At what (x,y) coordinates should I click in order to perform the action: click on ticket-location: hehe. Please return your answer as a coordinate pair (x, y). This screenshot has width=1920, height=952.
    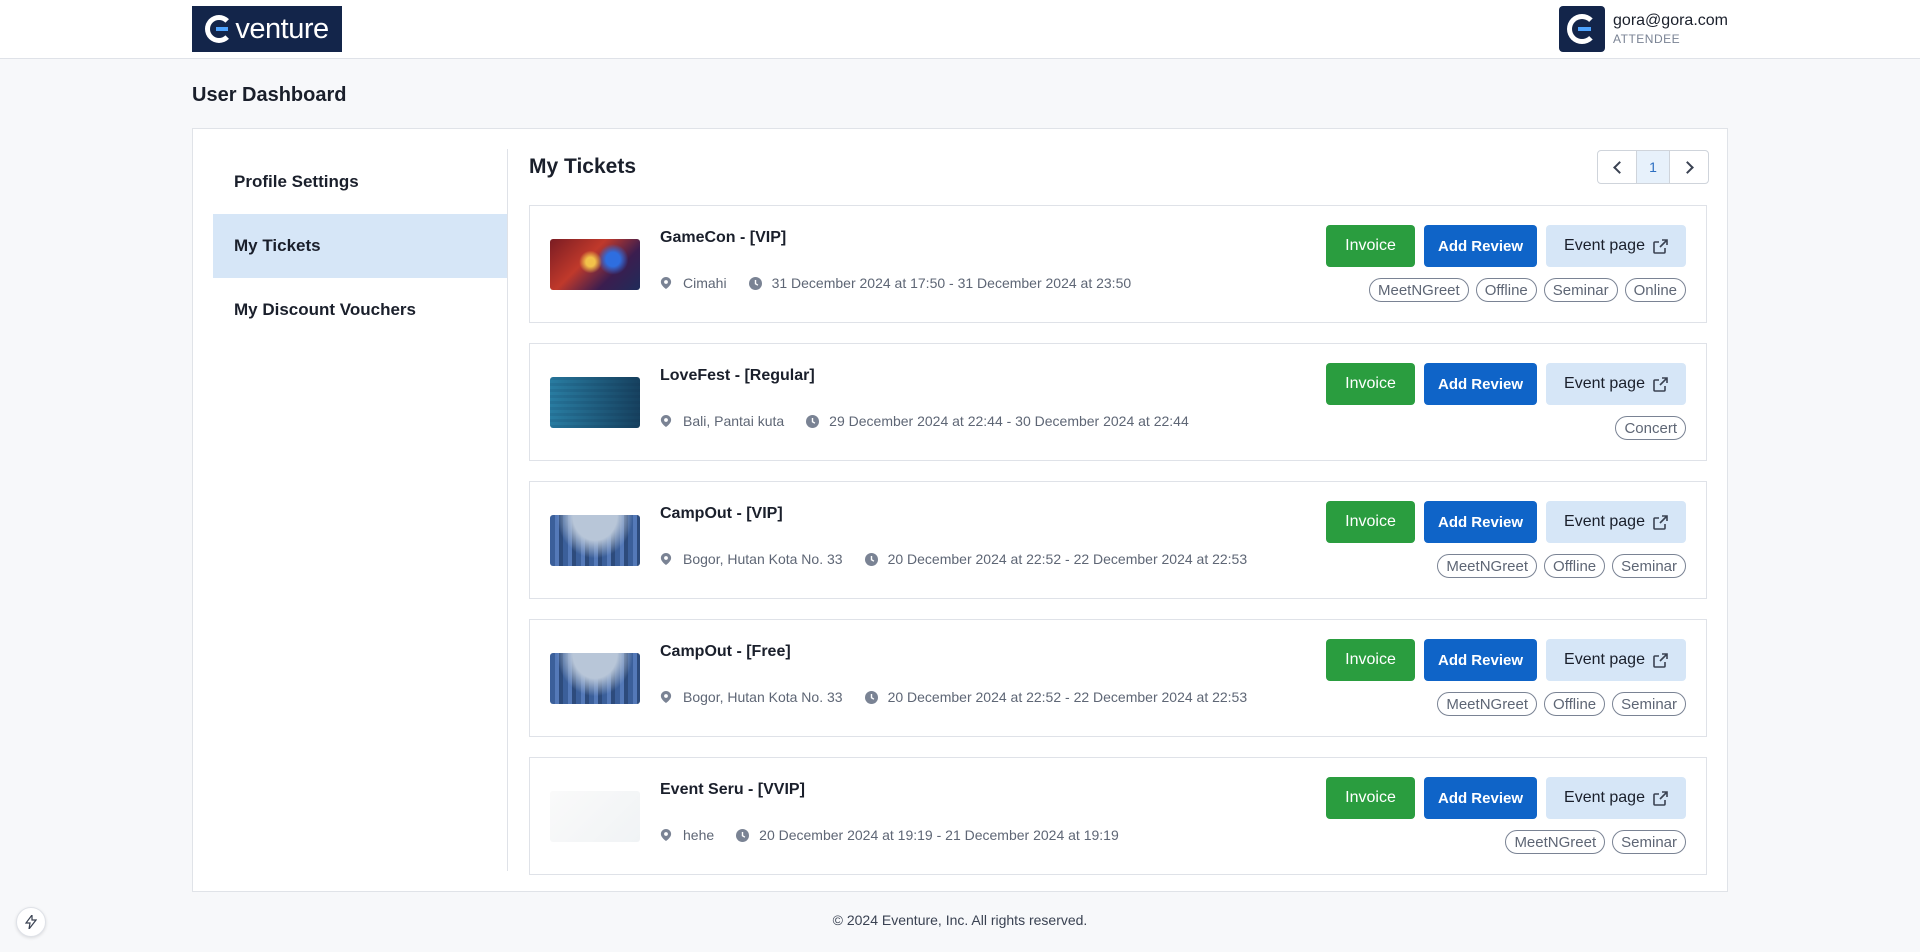
    Looking at the image, I should click on (699, 835).